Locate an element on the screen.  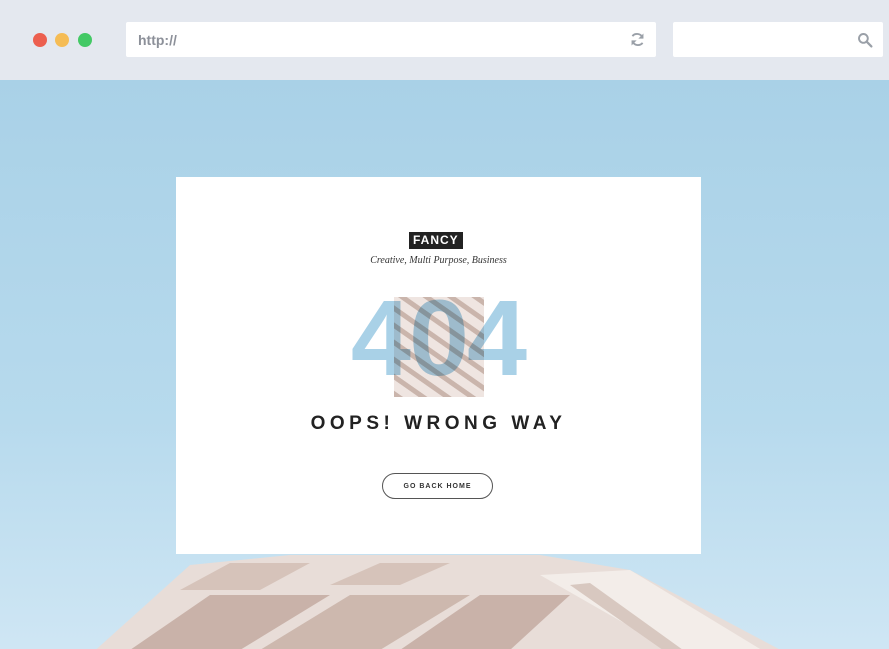
error-code-graphic: 404 is located at coordinates (440, 347).